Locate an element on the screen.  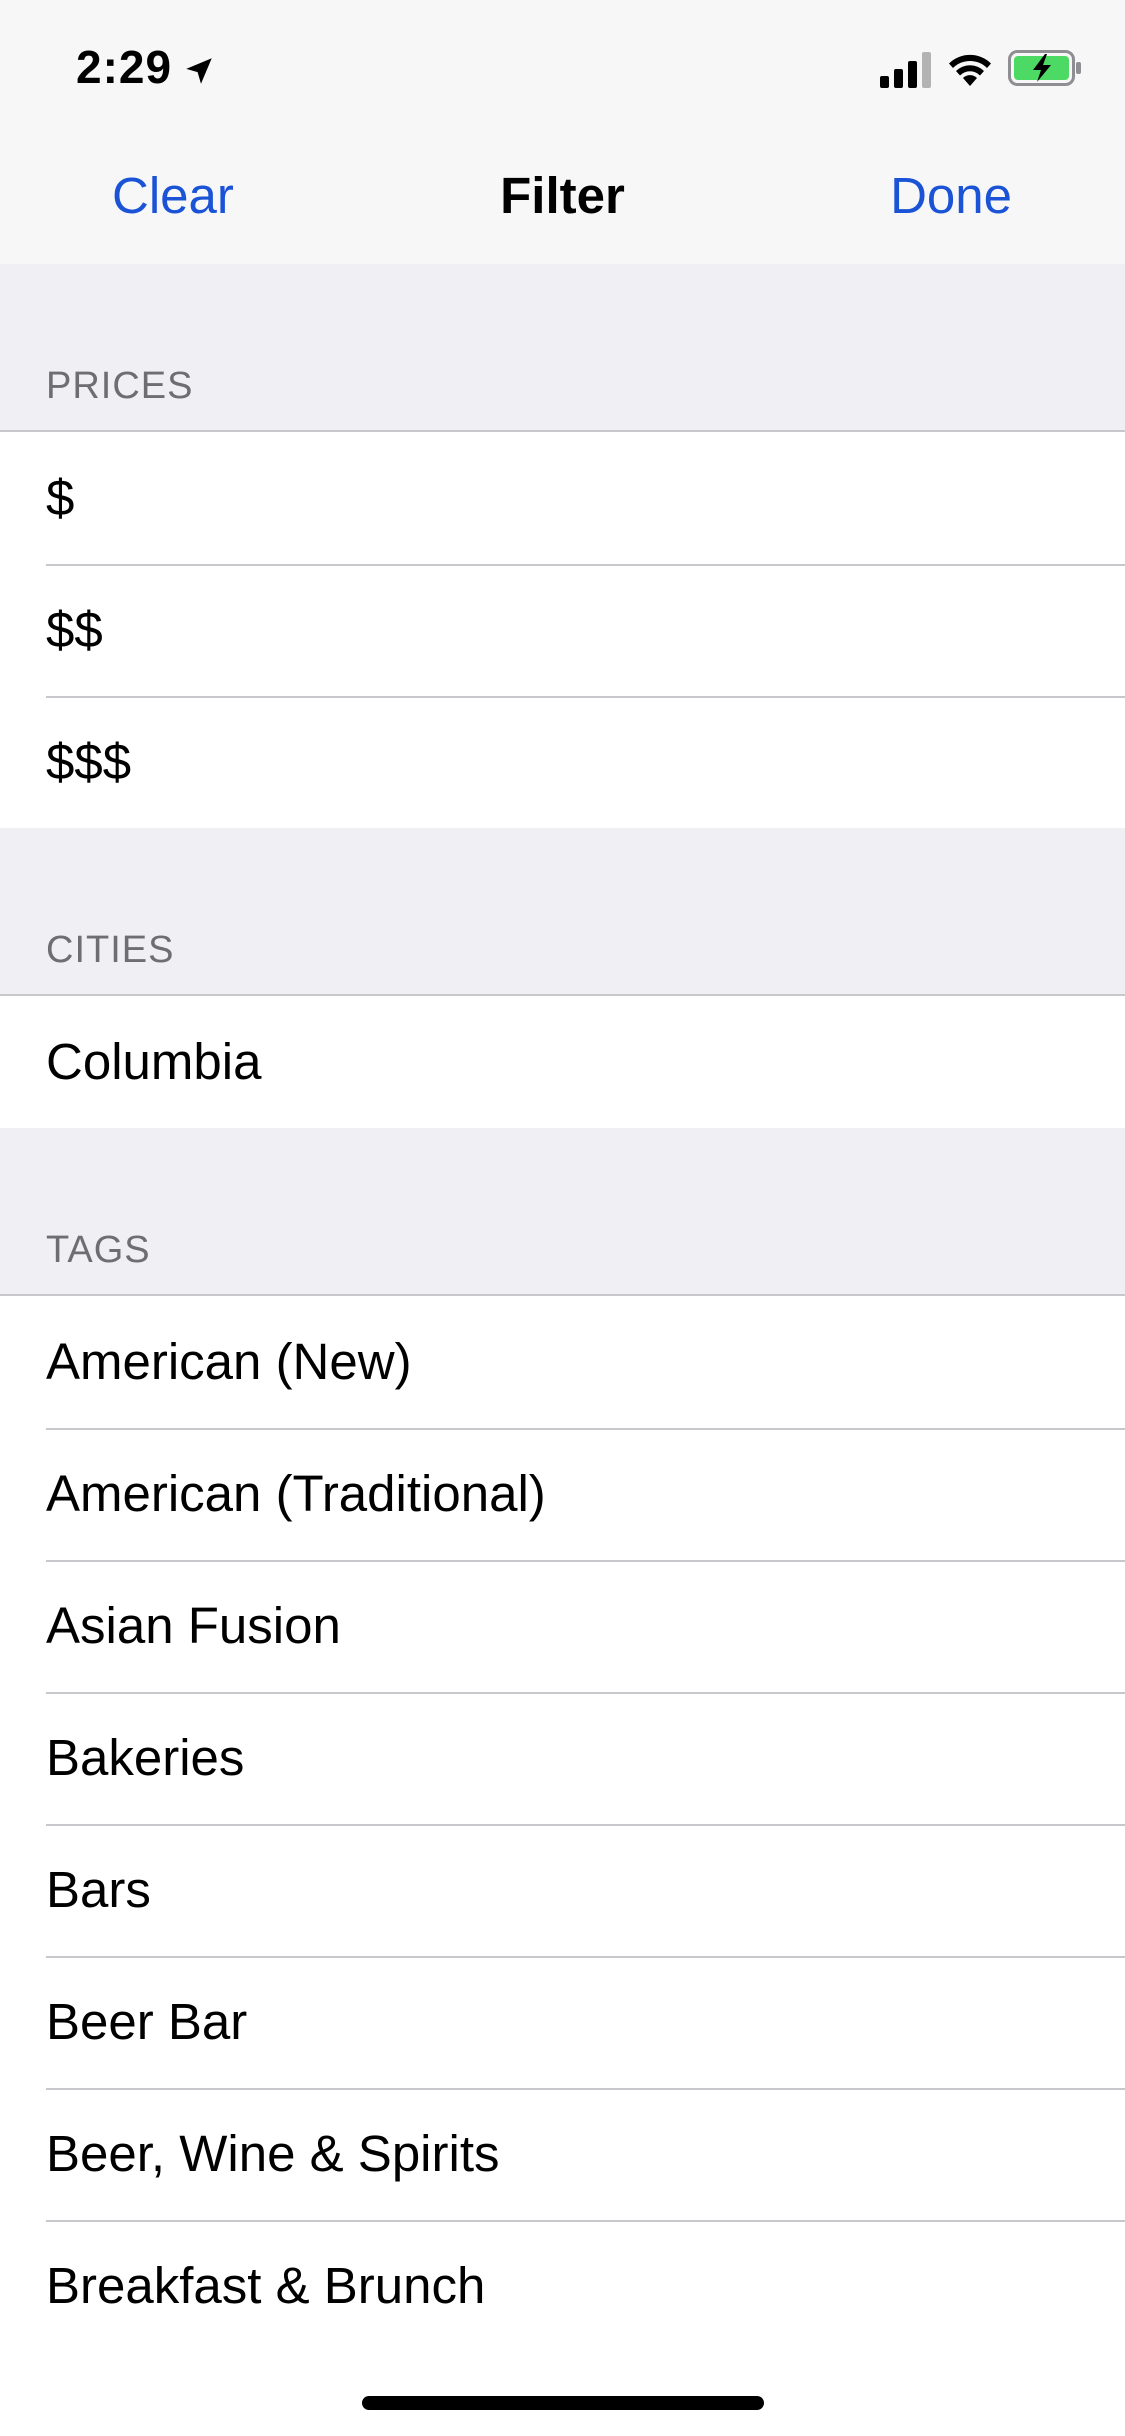
done-button: Done is located at coordinates (951, 195).